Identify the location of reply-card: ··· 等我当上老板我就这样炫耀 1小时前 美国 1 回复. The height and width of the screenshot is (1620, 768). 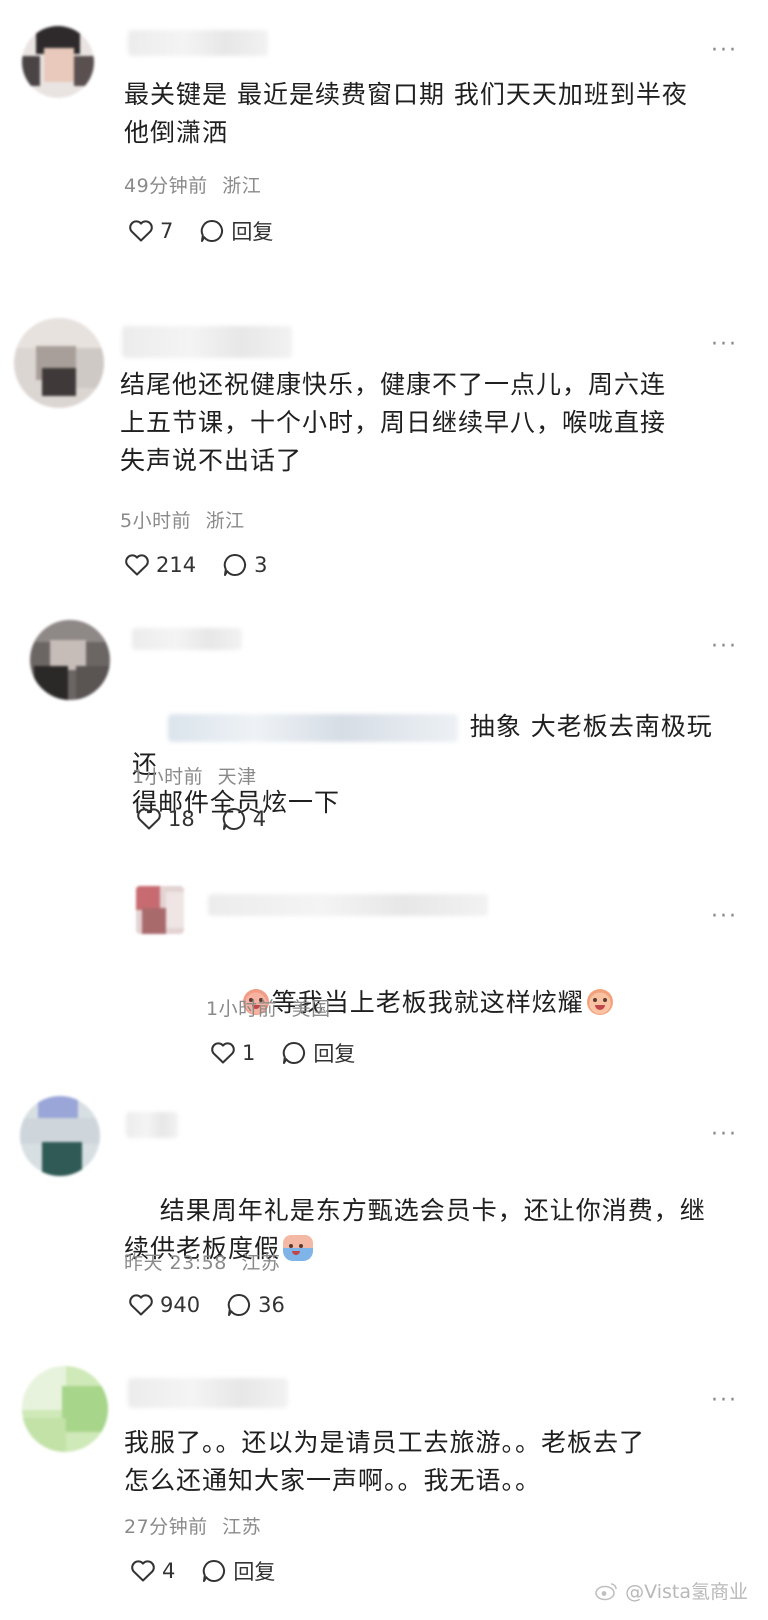
(384, 970).